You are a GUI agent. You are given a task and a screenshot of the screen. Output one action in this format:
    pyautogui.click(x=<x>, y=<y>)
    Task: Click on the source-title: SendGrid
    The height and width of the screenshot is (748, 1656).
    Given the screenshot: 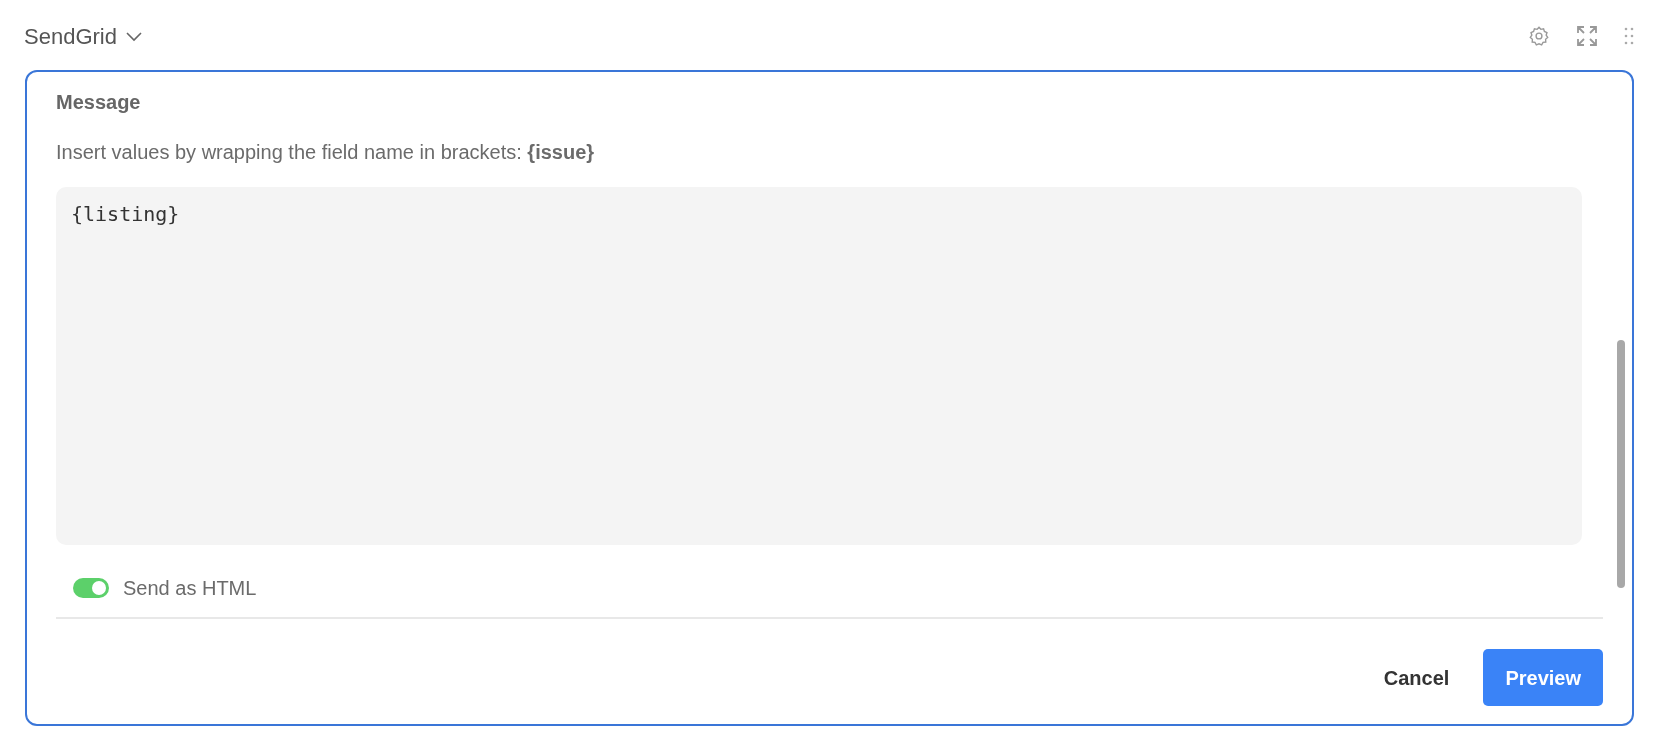 What is the action you would take?
    pyautogui.click(x=70, y=36)
    